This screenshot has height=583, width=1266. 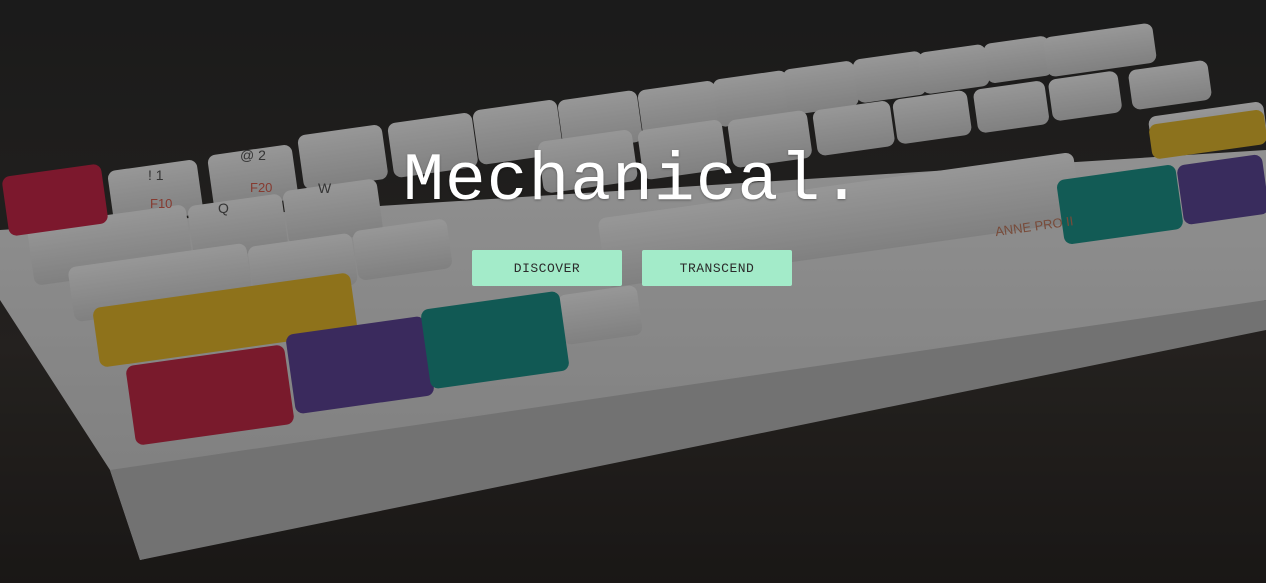 I want to click on transcend-button: TRANSCEND, so click(x=717, y=268).